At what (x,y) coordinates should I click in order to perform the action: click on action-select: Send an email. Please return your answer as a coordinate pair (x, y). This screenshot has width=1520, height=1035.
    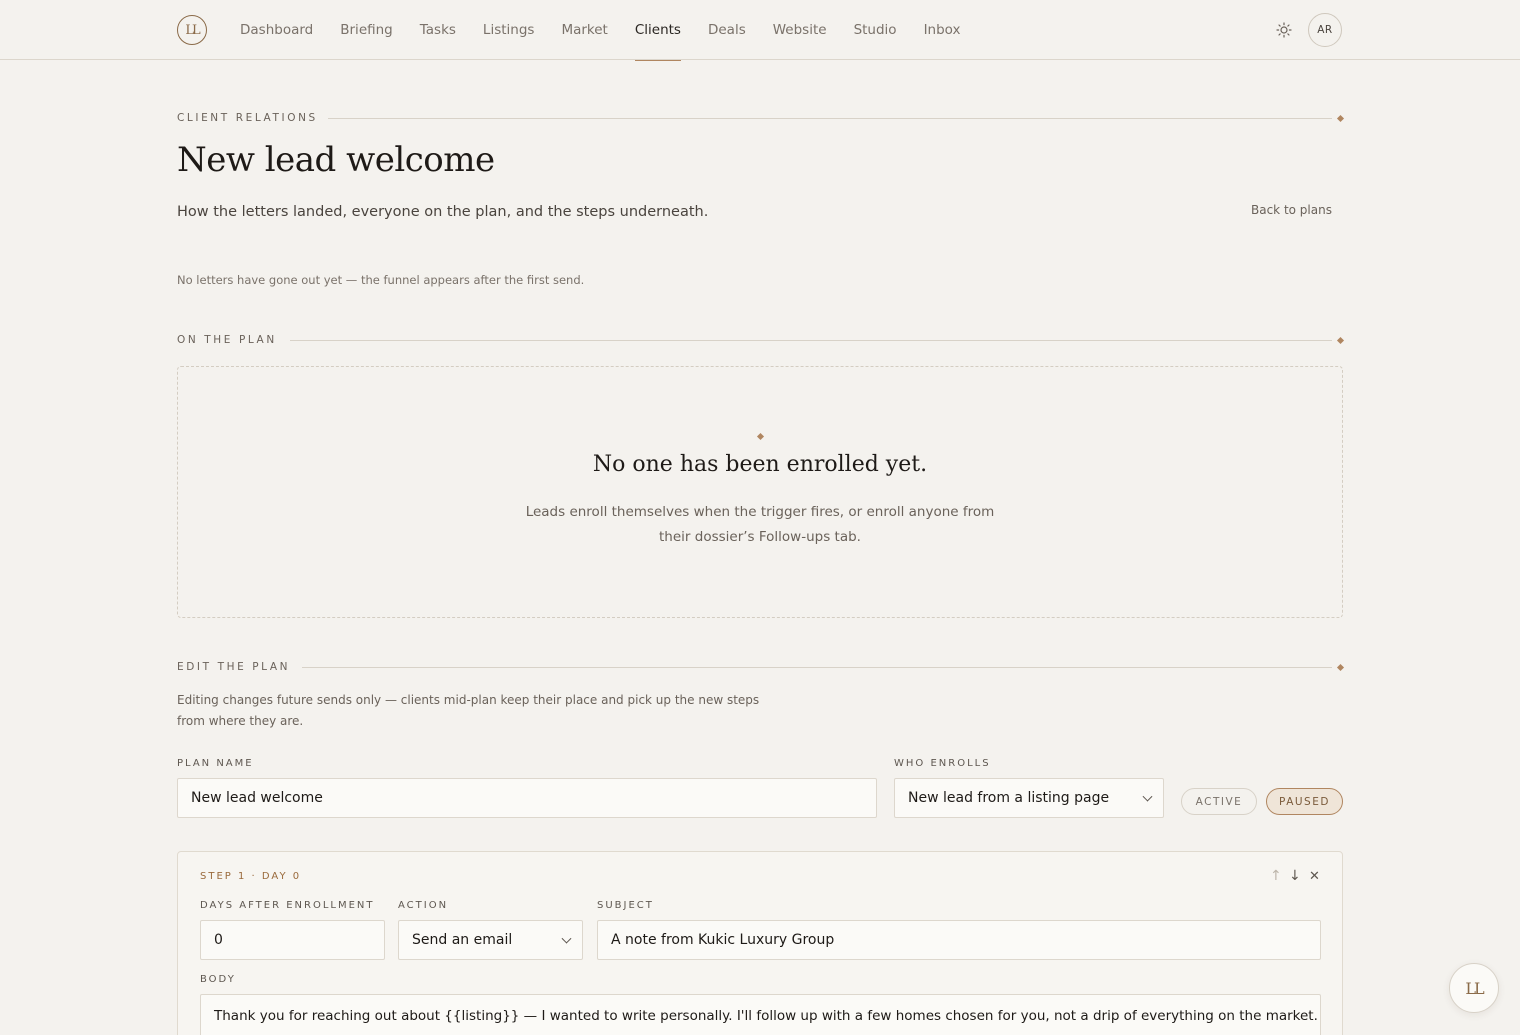
    Looking at the image, I should click on (490, 940).